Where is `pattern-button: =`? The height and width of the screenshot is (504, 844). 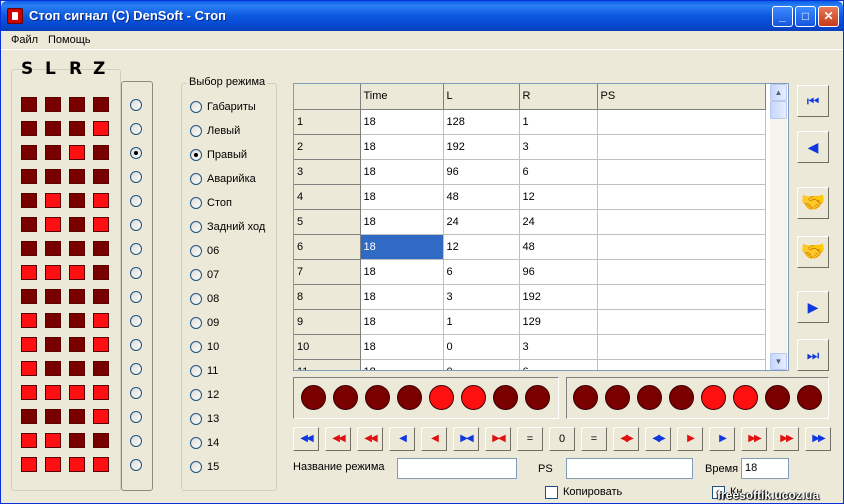 pattern-button: = is located at coordinates (530, 439).